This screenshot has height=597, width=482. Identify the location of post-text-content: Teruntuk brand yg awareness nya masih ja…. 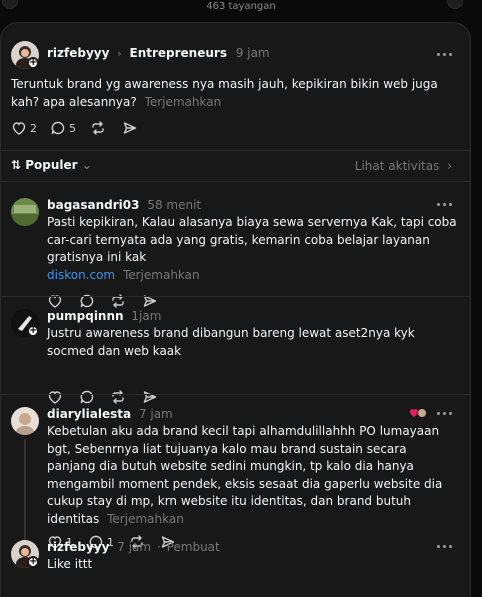
(224, 93).